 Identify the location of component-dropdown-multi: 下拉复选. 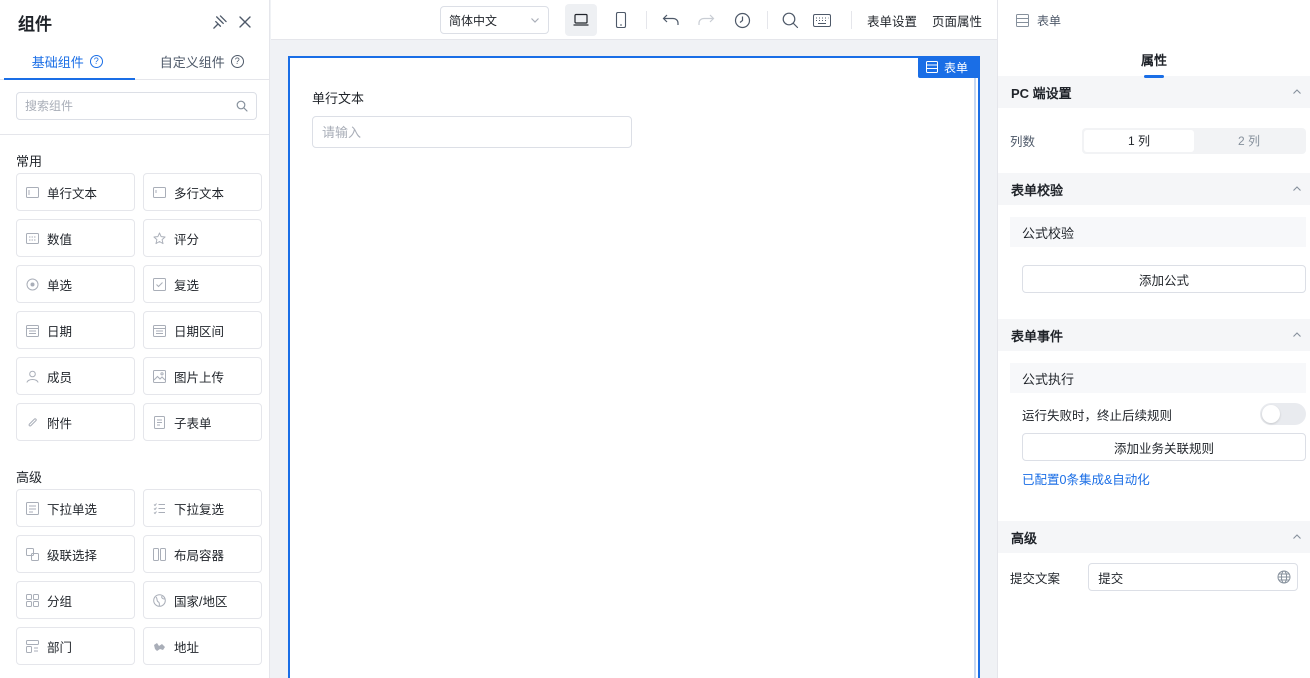
(202, 508).